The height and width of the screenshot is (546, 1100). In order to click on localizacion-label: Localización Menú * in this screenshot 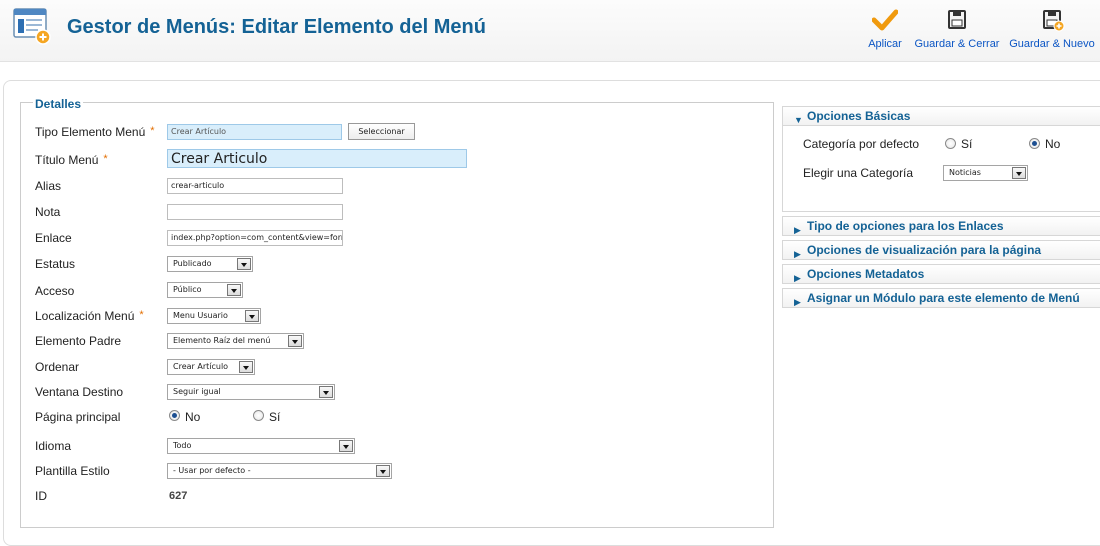, I will do `click(89, 316)`.